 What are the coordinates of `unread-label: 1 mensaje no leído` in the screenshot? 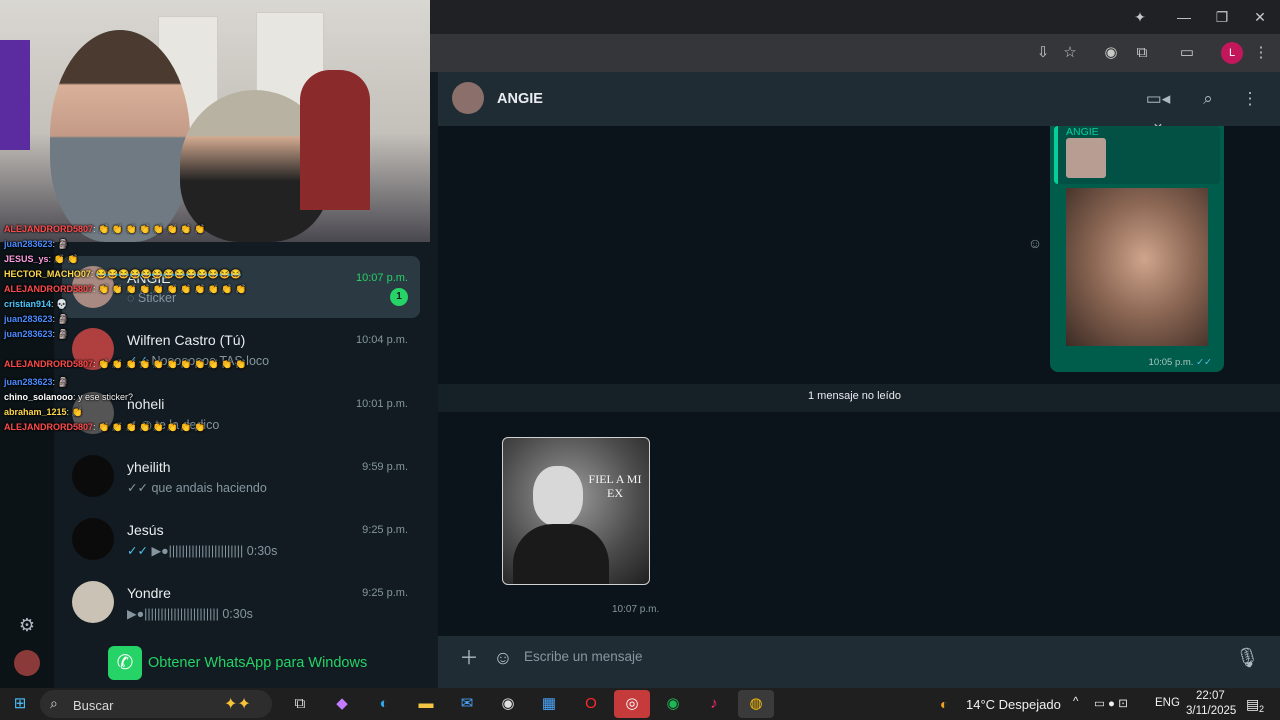 It's located at (854, 396).